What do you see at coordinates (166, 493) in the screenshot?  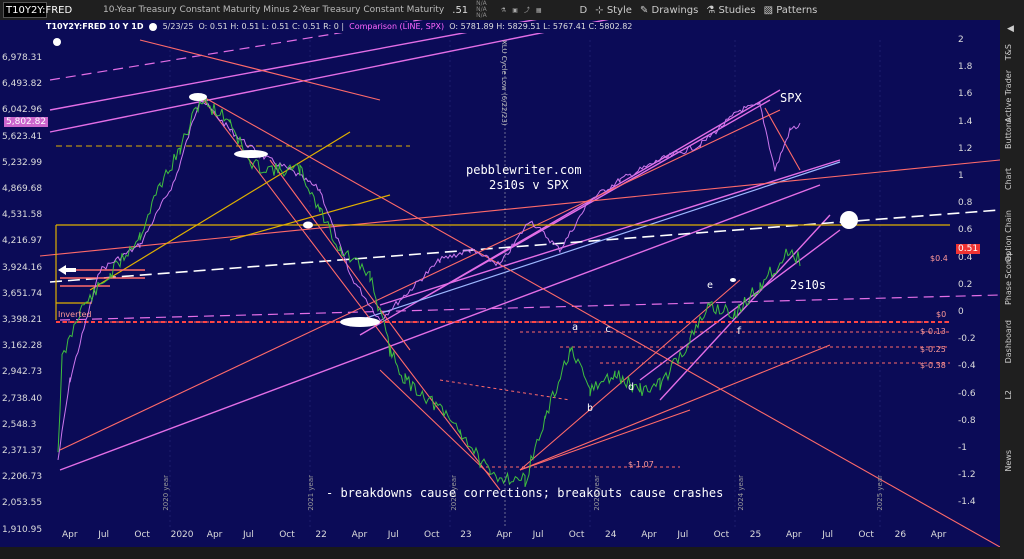 I see `year-mark: 2020 year` at bounding box center [166, 493].